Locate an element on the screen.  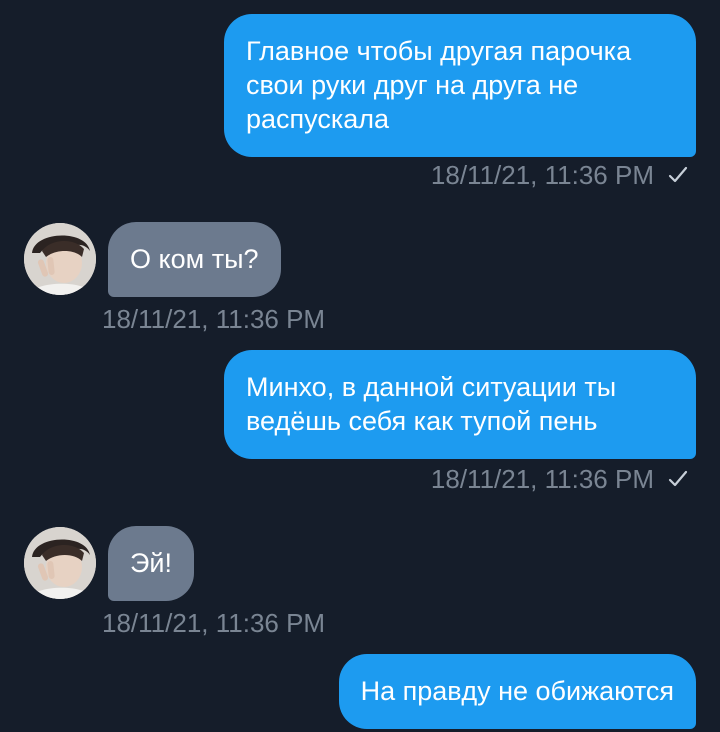
outgoing-message-bubble: На правду не обижаются is located at coordinates (517, 691).